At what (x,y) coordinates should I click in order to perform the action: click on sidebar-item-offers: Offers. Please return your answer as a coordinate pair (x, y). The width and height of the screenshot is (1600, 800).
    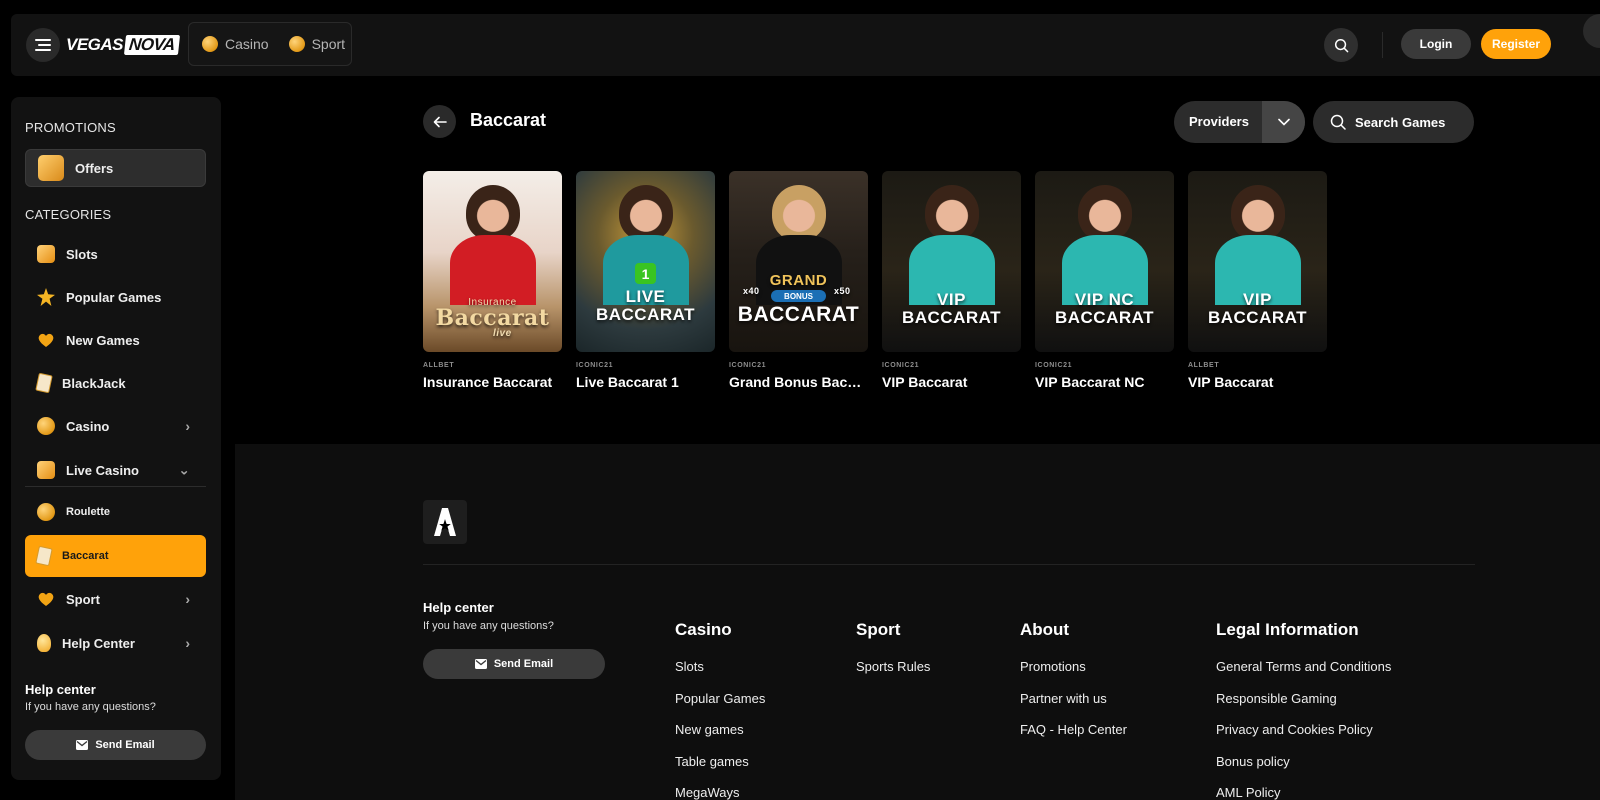
    Looking at the image, I should click on (115, 168).